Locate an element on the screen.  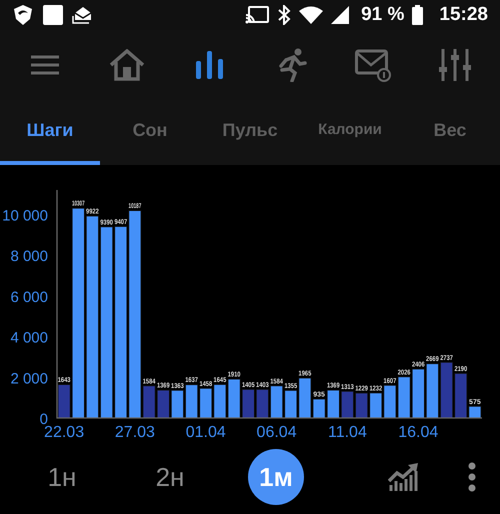
axis-label: 8 000 is located at coordinates (29, 257).